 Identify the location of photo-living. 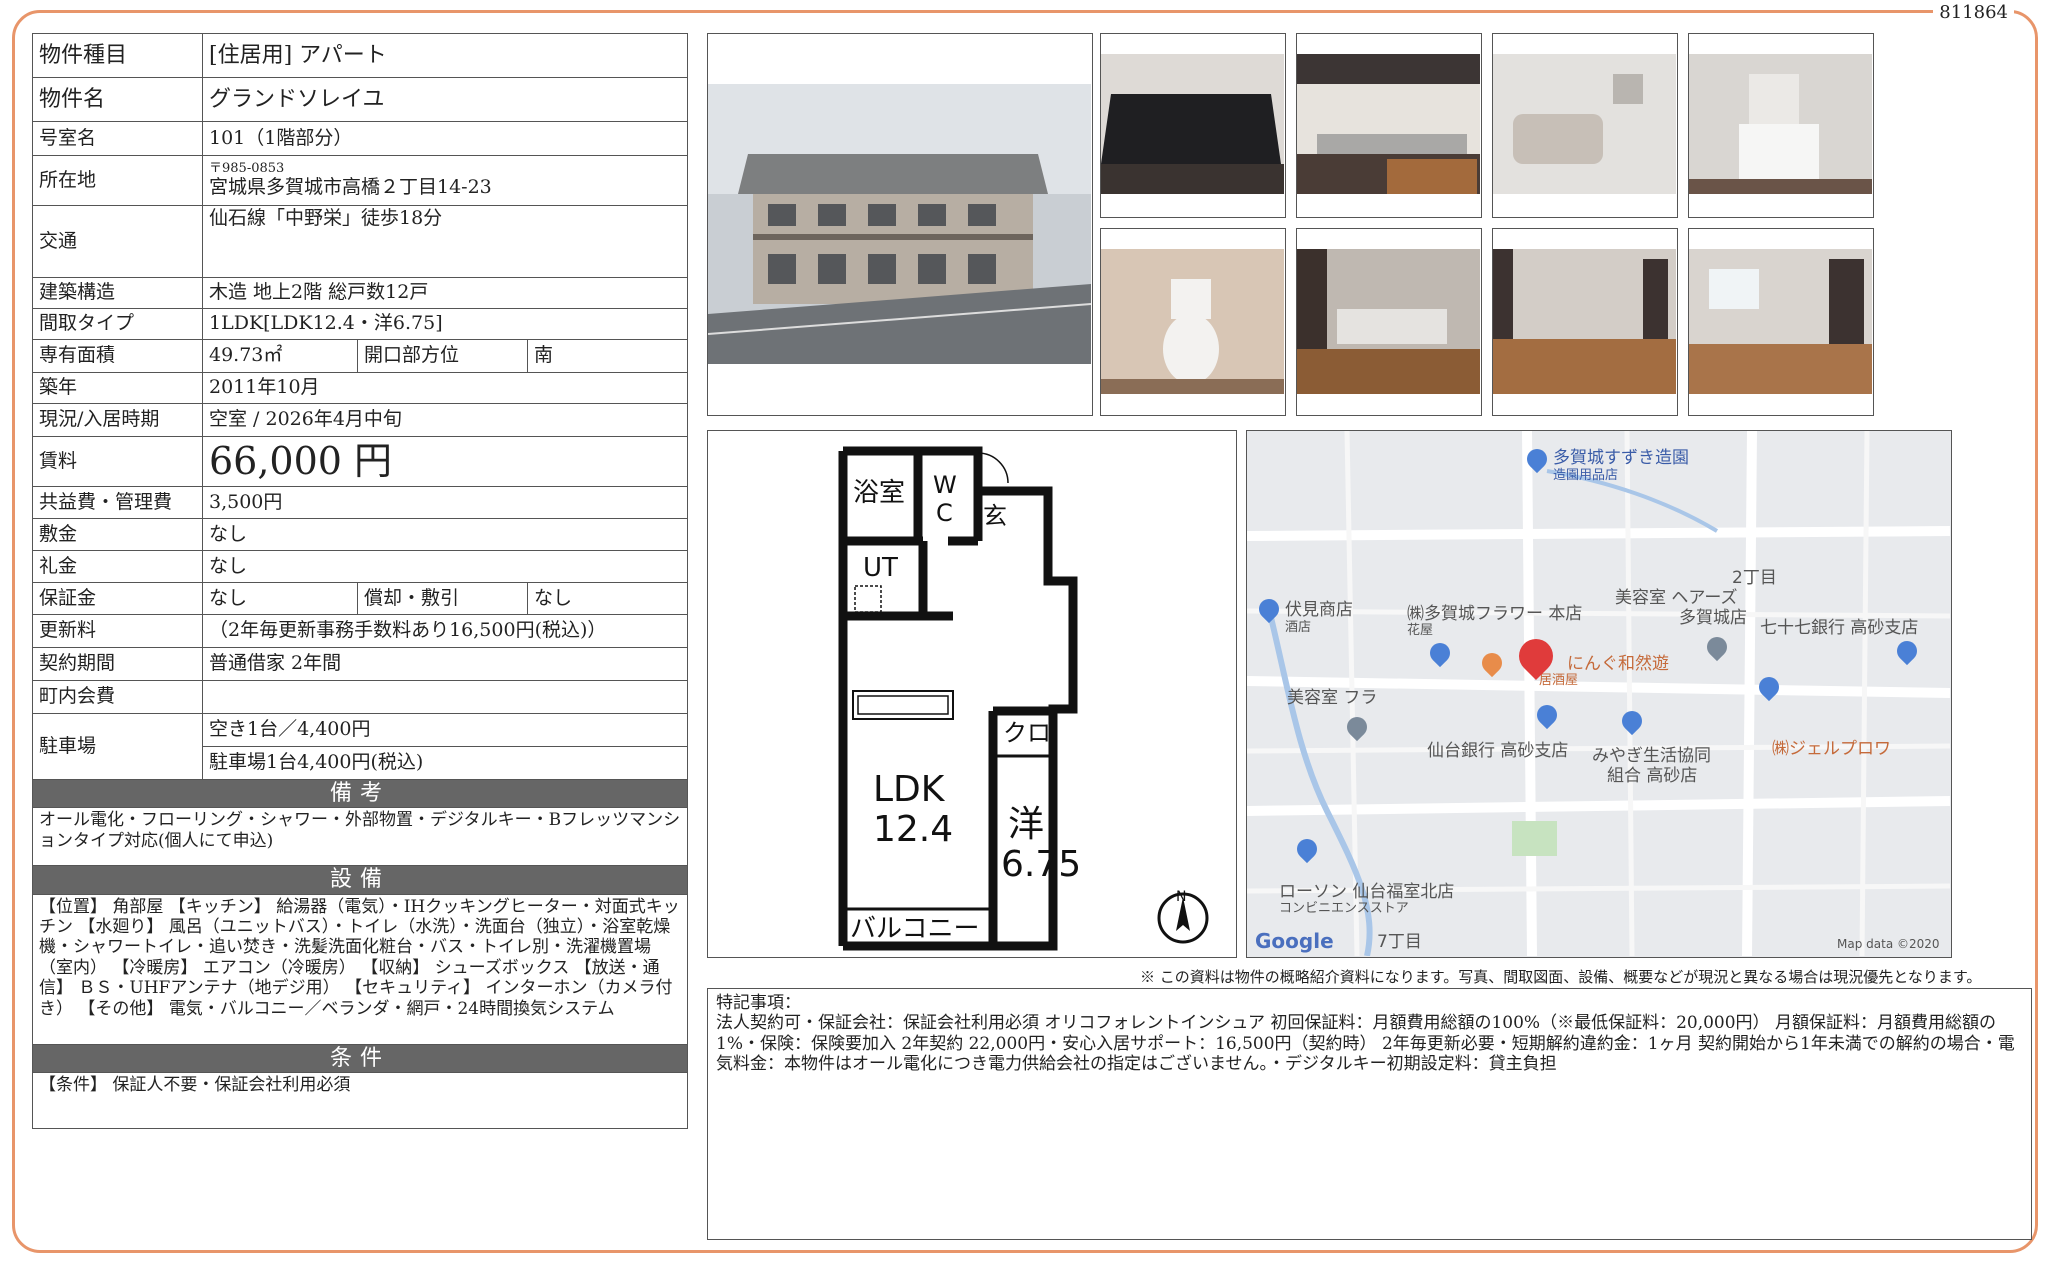
(1585, 322).